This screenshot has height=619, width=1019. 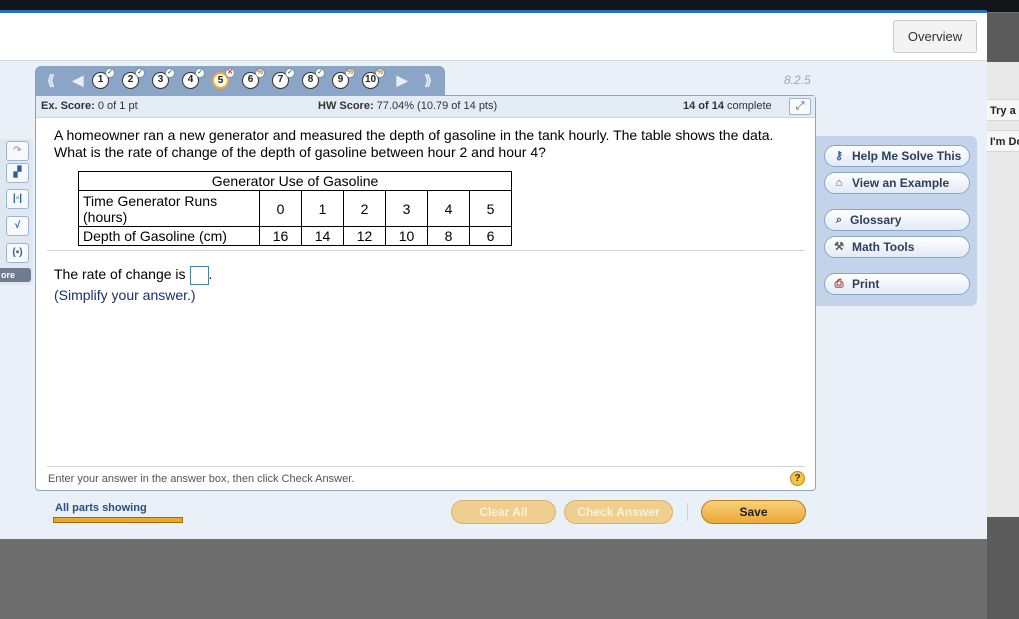 I want to click on answer-prompt: The rate of change is, so click(x=120, y=274).